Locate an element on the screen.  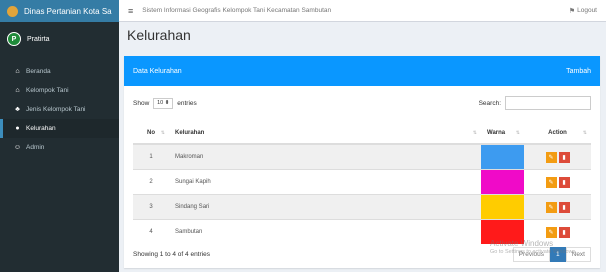
entries-info: Showing 1 to 4 of 4 entries is located at coordinates (171, 254).